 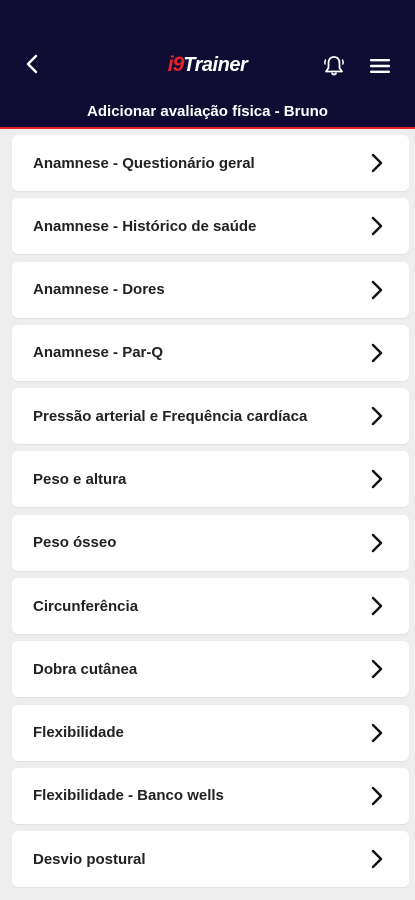 What do you see at coordinates (210, 352) in the screenshot?
I see `list-item: Anamnese - Par-Q` at bounding box center [210, 352].